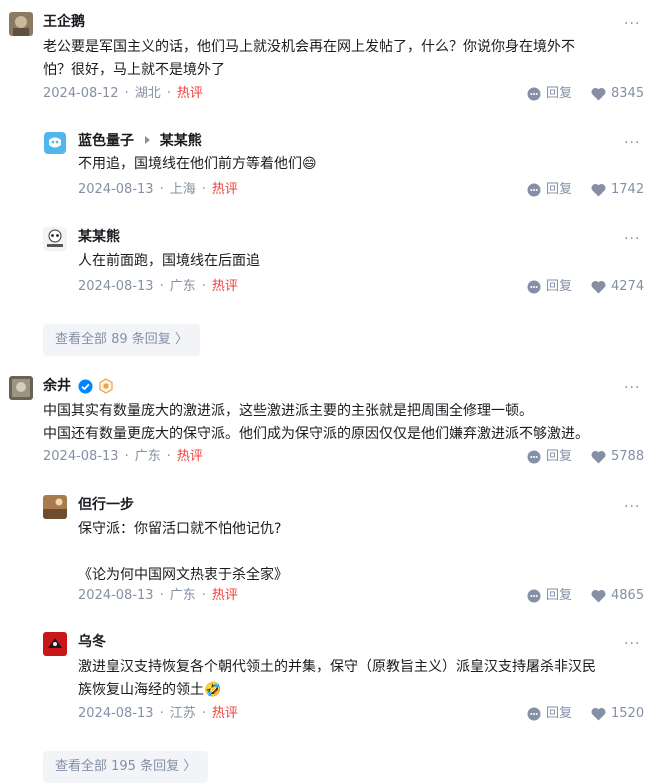 This screenshot has height=784, width=656. Describe the element at coordinates (85, 386) in the screenshot. I see `verified-check-icon` at that location.